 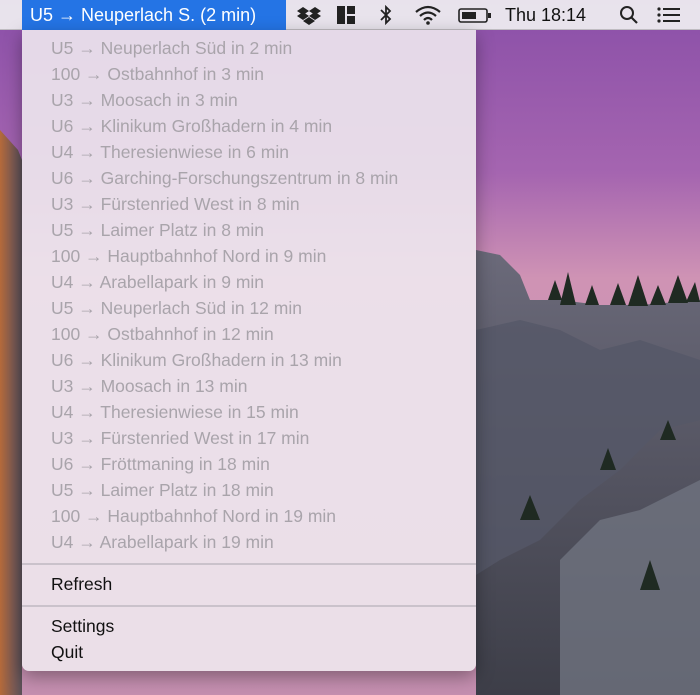 What do you see at coordinates (149, 386) in the screenshot?
I see `departure-item: U3 → Moosach in 13 min` at bounding box center [149, 386].